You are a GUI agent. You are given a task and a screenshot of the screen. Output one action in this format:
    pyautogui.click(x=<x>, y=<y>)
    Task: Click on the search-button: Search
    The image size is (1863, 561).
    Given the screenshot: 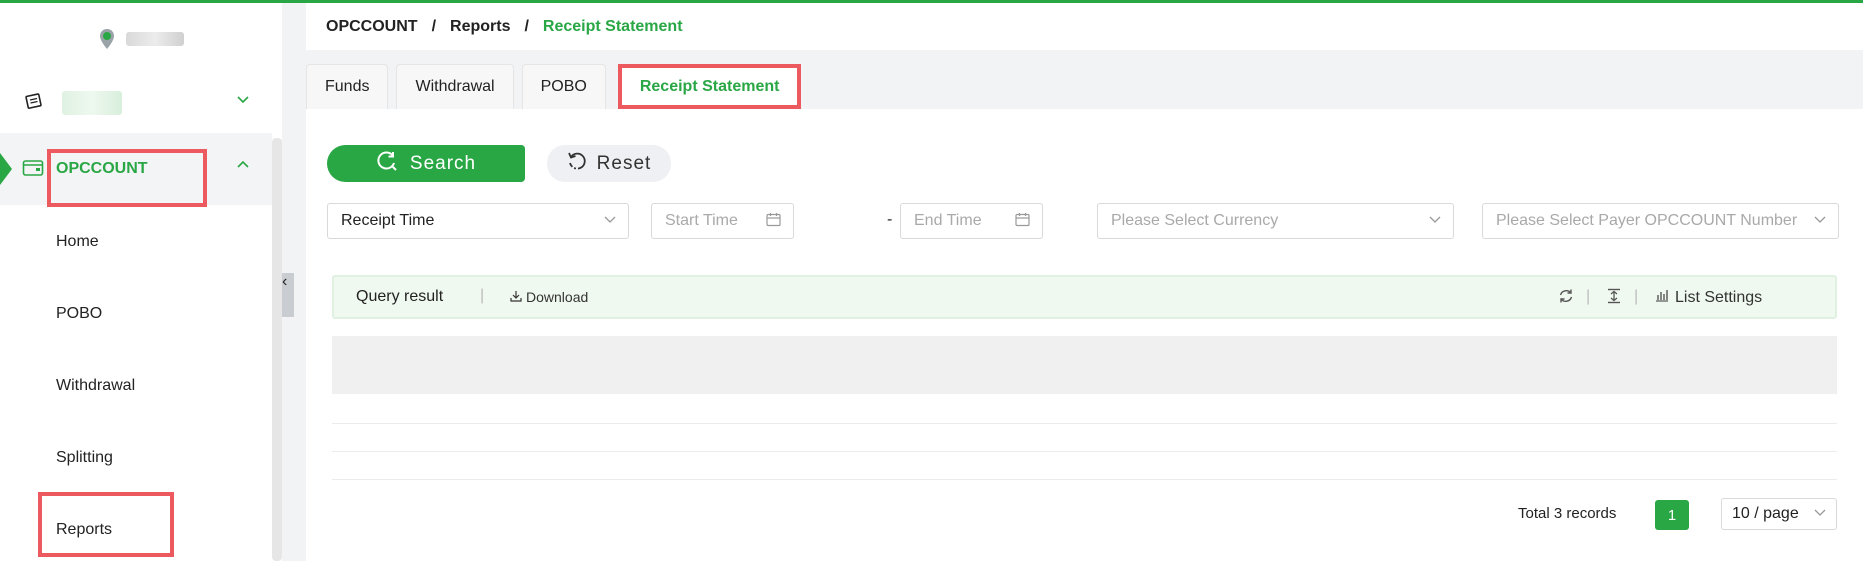 What is the action you would take?
    pyautogui.click(x=426, y=163)
    